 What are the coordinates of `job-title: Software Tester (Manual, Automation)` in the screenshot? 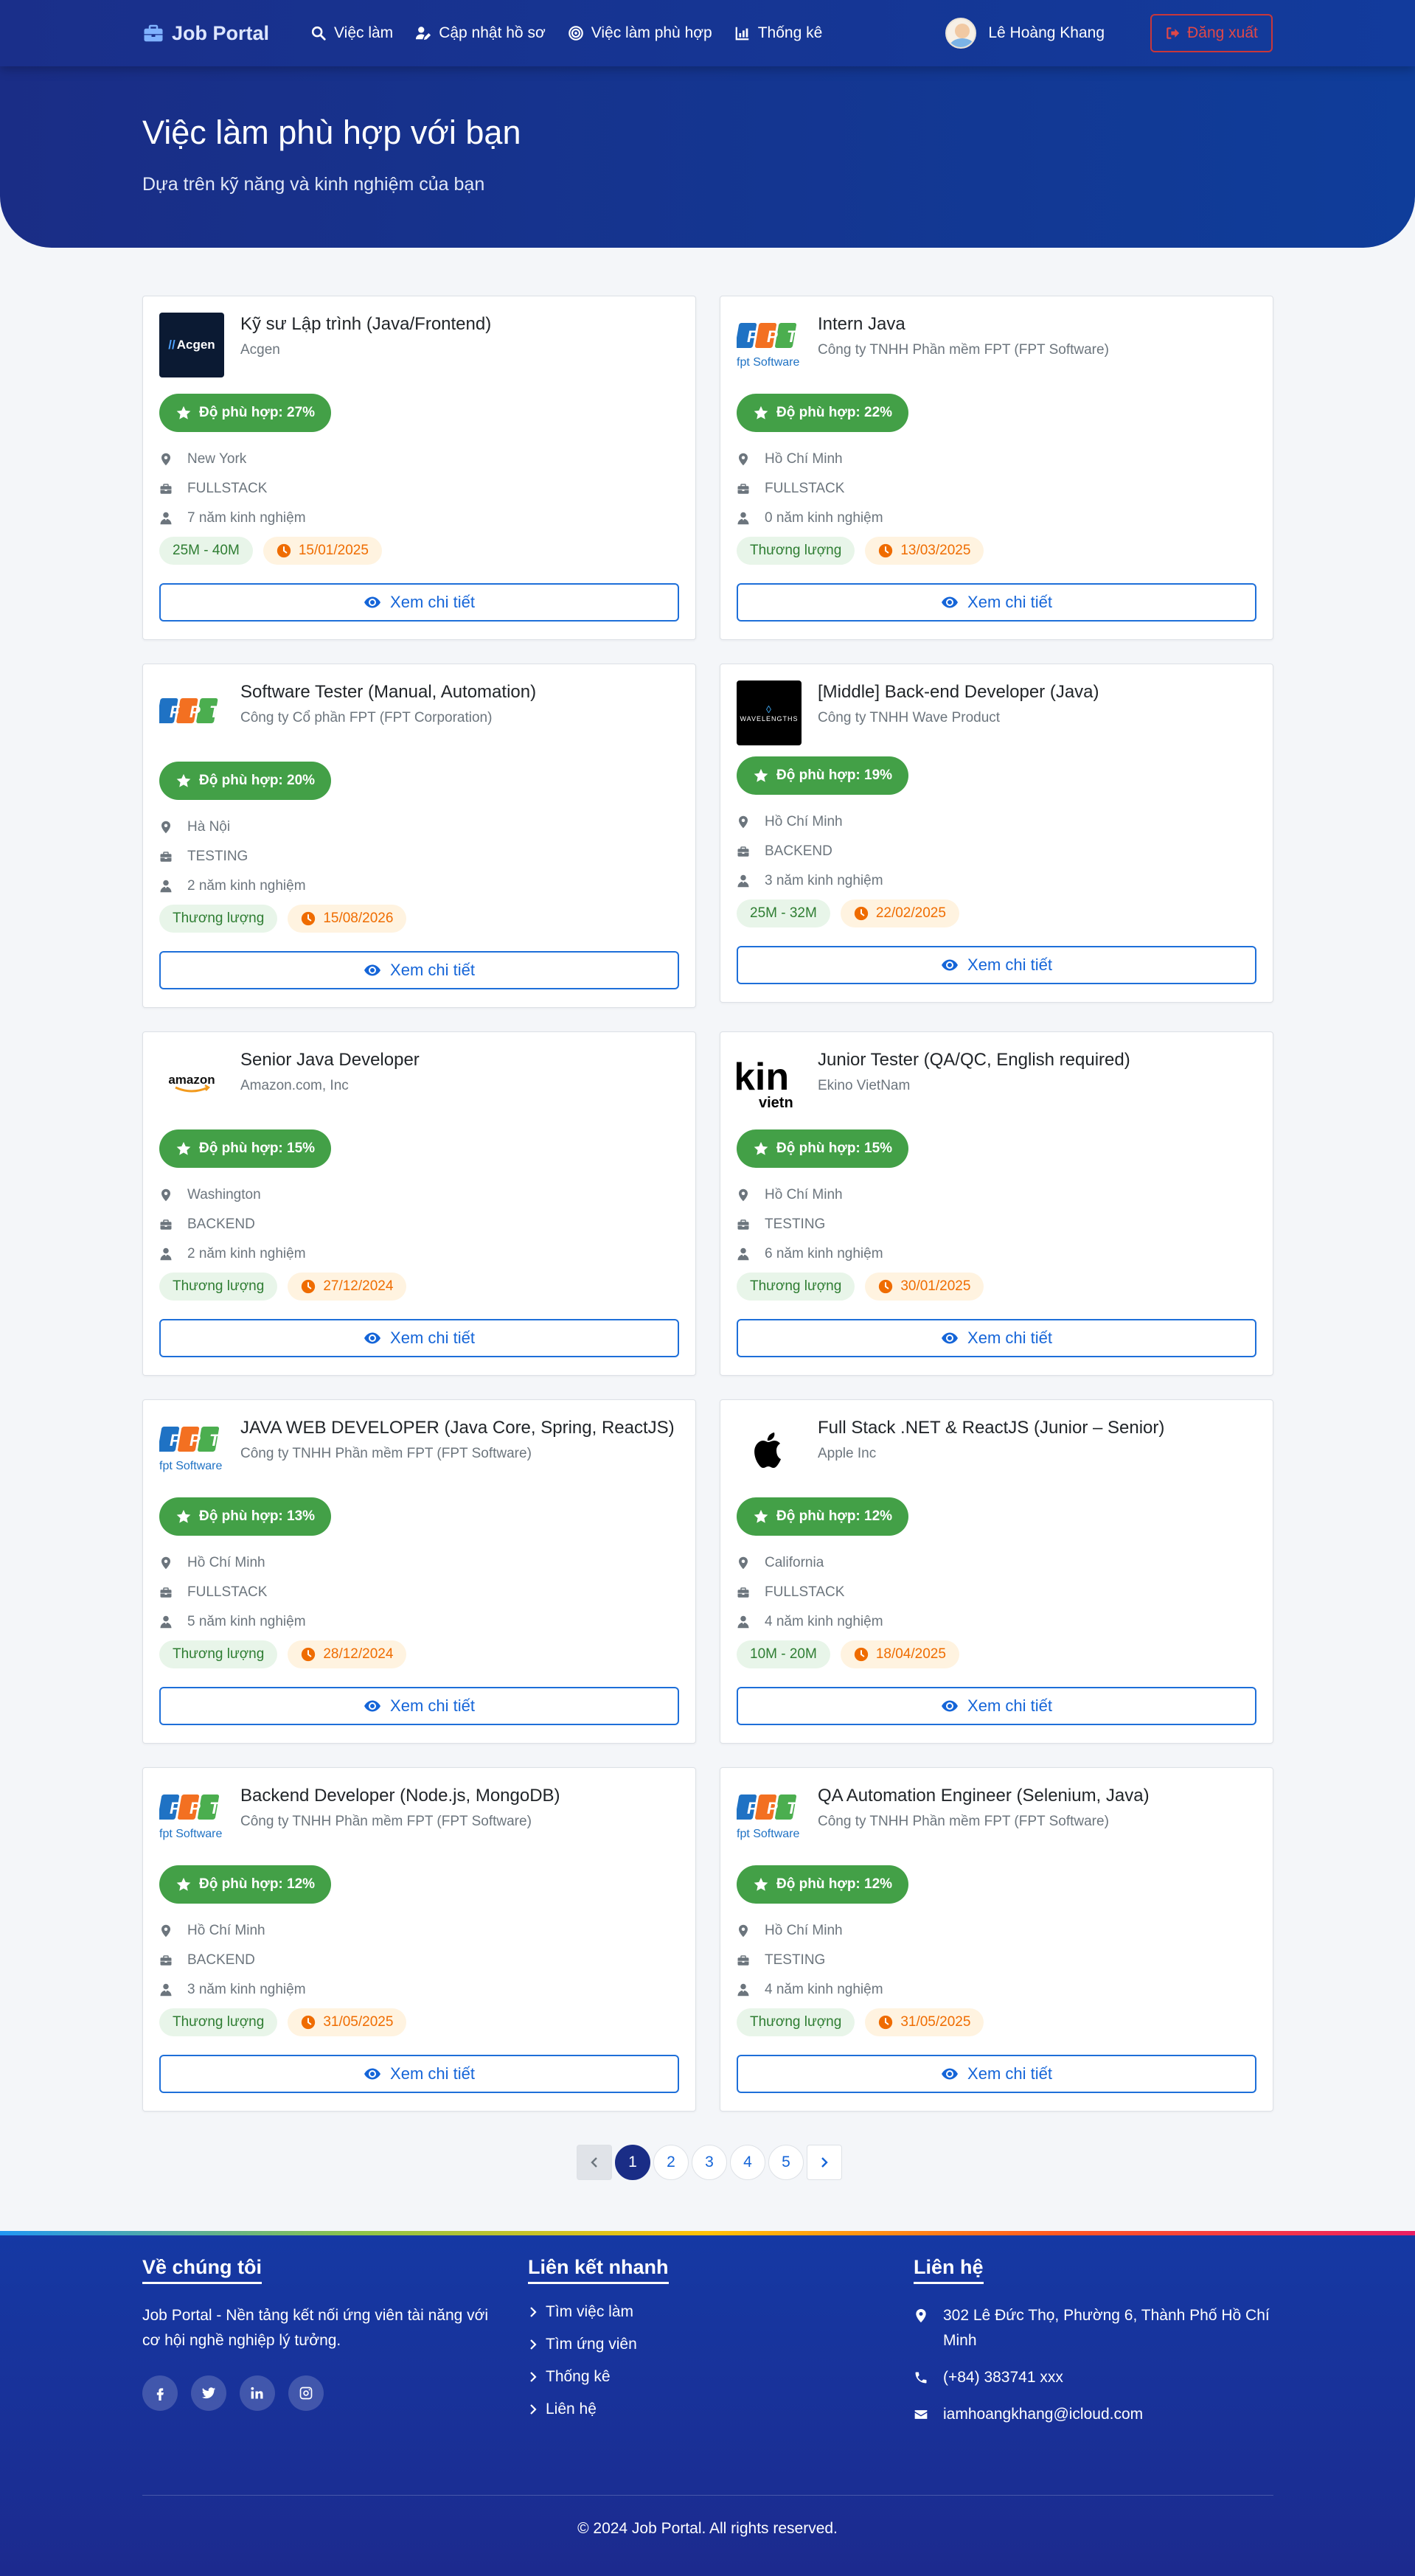 It's located at (388, 692).